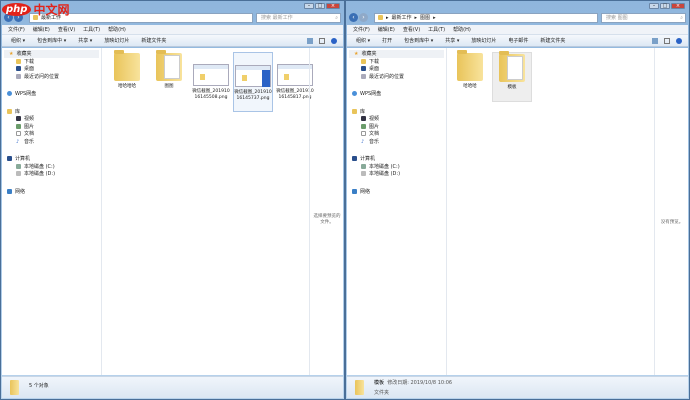  What do you see at coordinates (35, 9) in the screenshot?
I see `php-logo: php 中文网` at bounding box center [35, 9].